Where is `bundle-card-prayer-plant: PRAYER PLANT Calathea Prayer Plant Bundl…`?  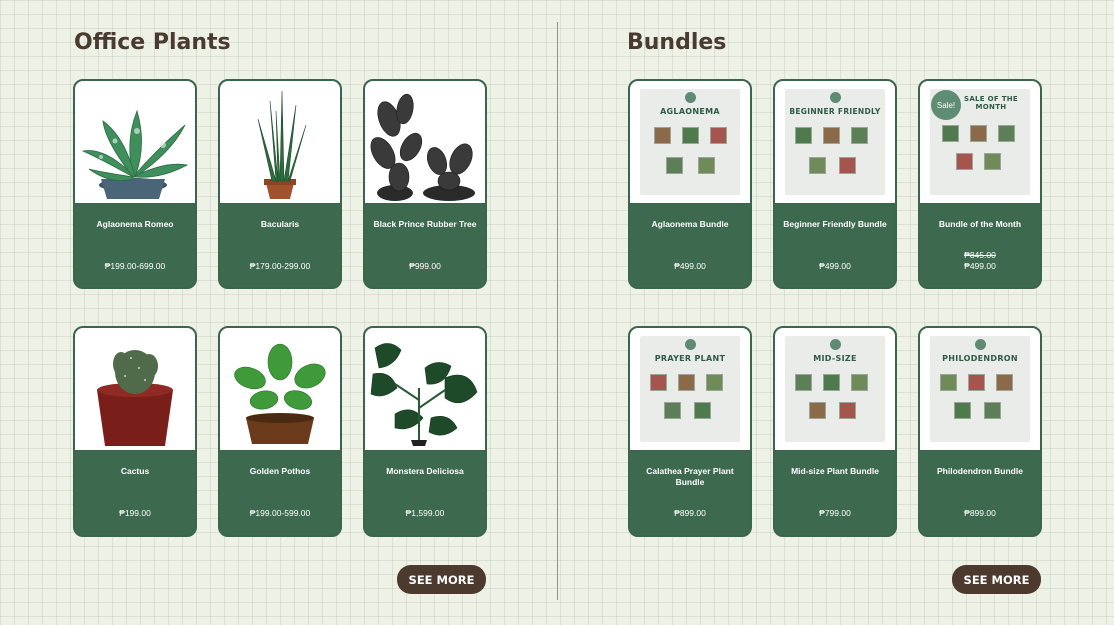 bundle-card-prayer-plant: PRAYER PLANT Calathea Prayer Plant Bundl… is located at coordinates (690, 431).